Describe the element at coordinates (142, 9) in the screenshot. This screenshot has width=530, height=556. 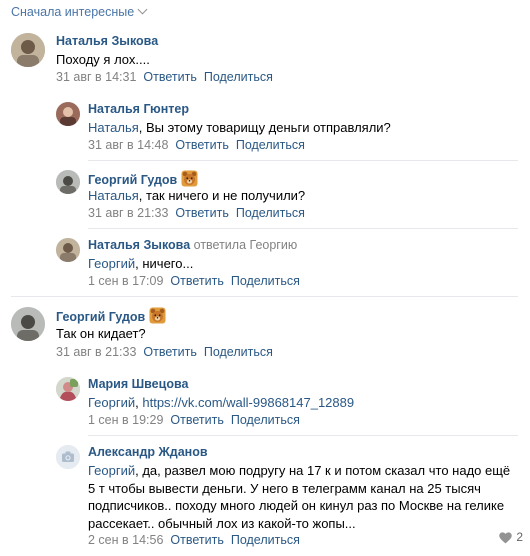
I see `chevron-down-icon` at that location.